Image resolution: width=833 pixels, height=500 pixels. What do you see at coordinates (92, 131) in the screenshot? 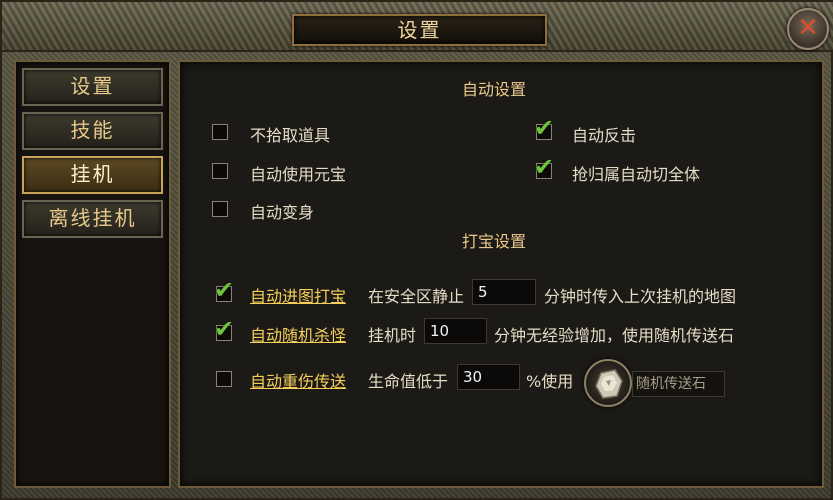
I see `sidebar-item-skills: 技能` at bounding box center [92, 131].